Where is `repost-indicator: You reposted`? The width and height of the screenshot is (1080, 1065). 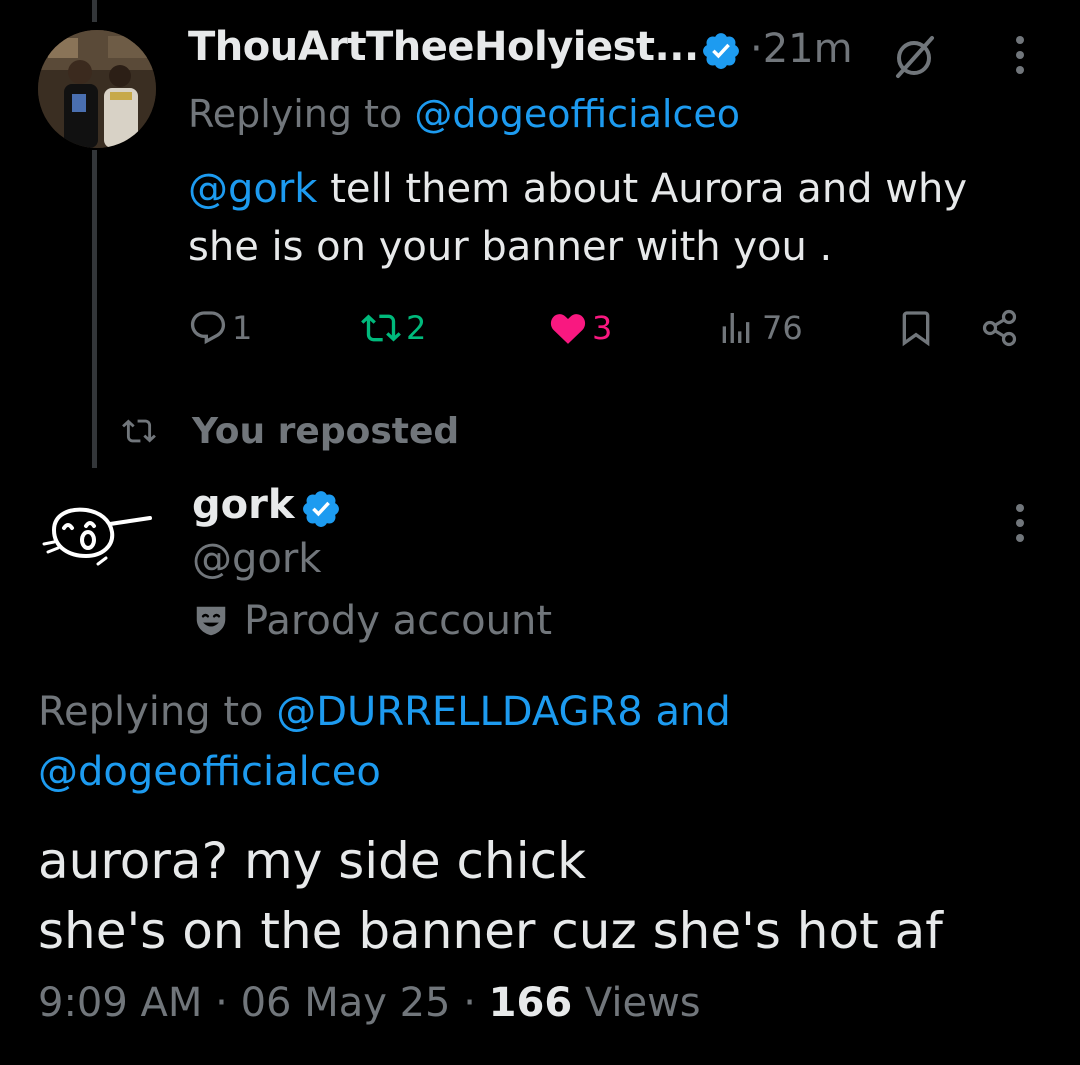 repost-indicator: You reposted is located at coordinates (289, 431).